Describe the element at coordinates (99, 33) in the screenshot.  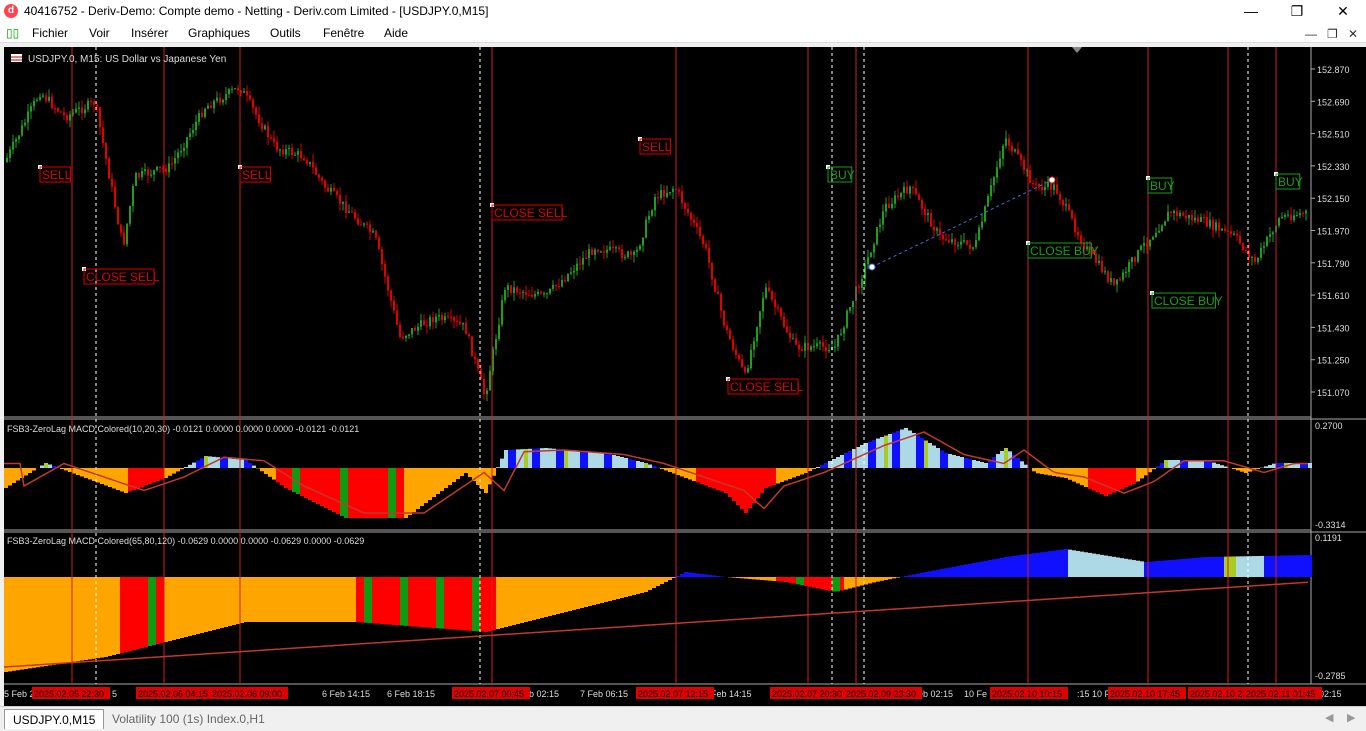
I see `menu-voir: Voir` at that location.